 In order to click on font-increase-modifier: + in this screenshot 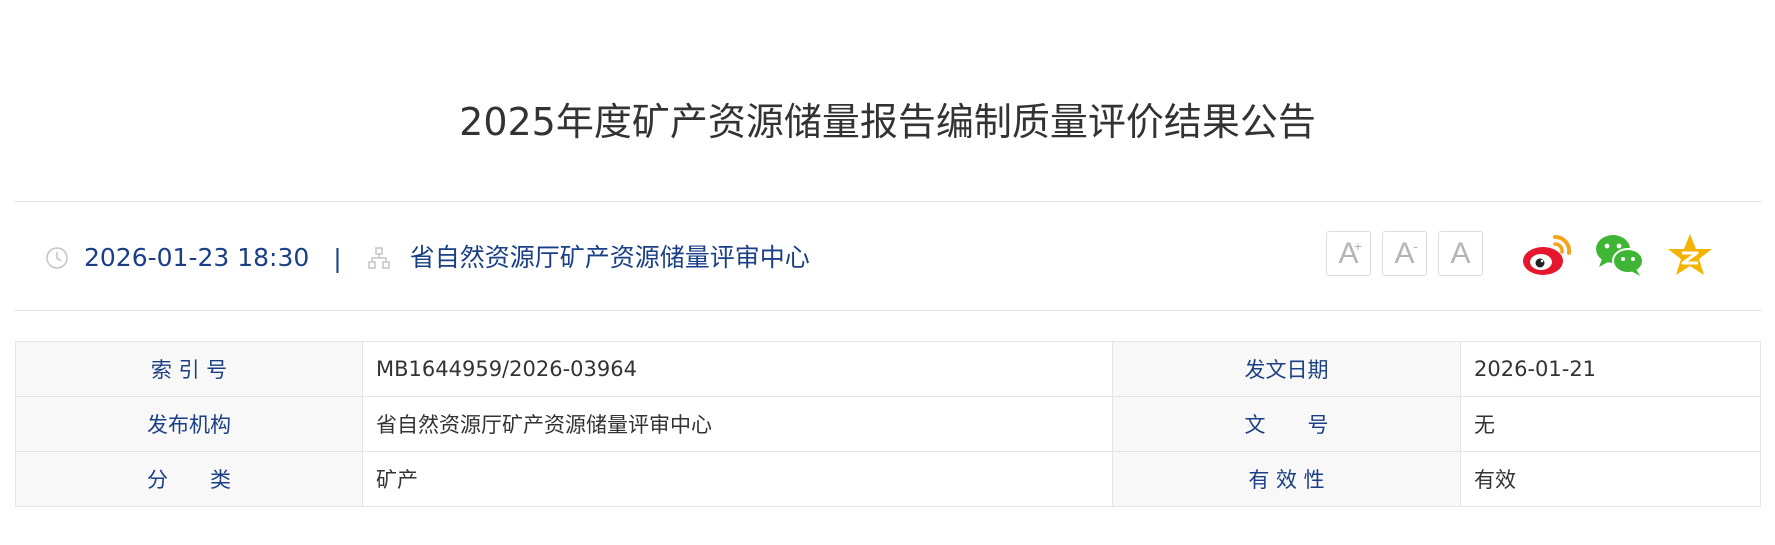, I will do `click(1357, 246)`.